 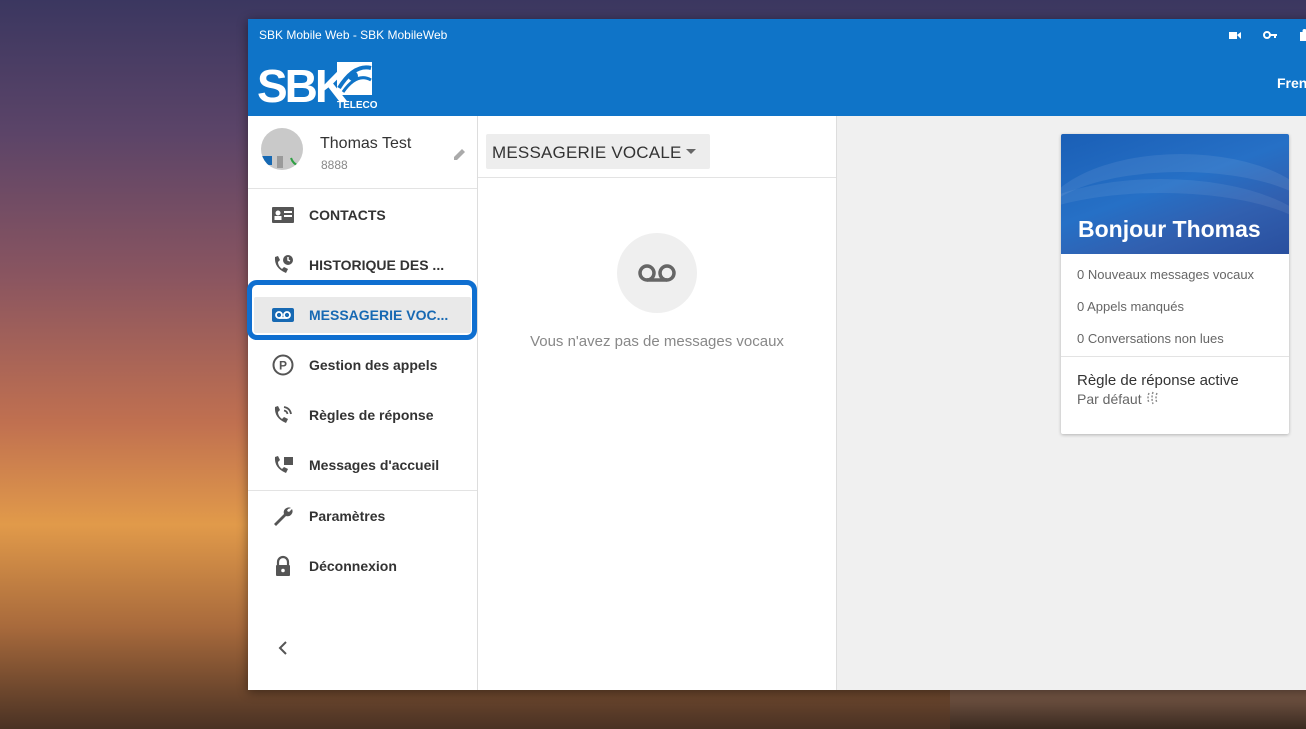 I want to click on sidebar-item-contacts: CONTACTS, so click(x=362, y=215).